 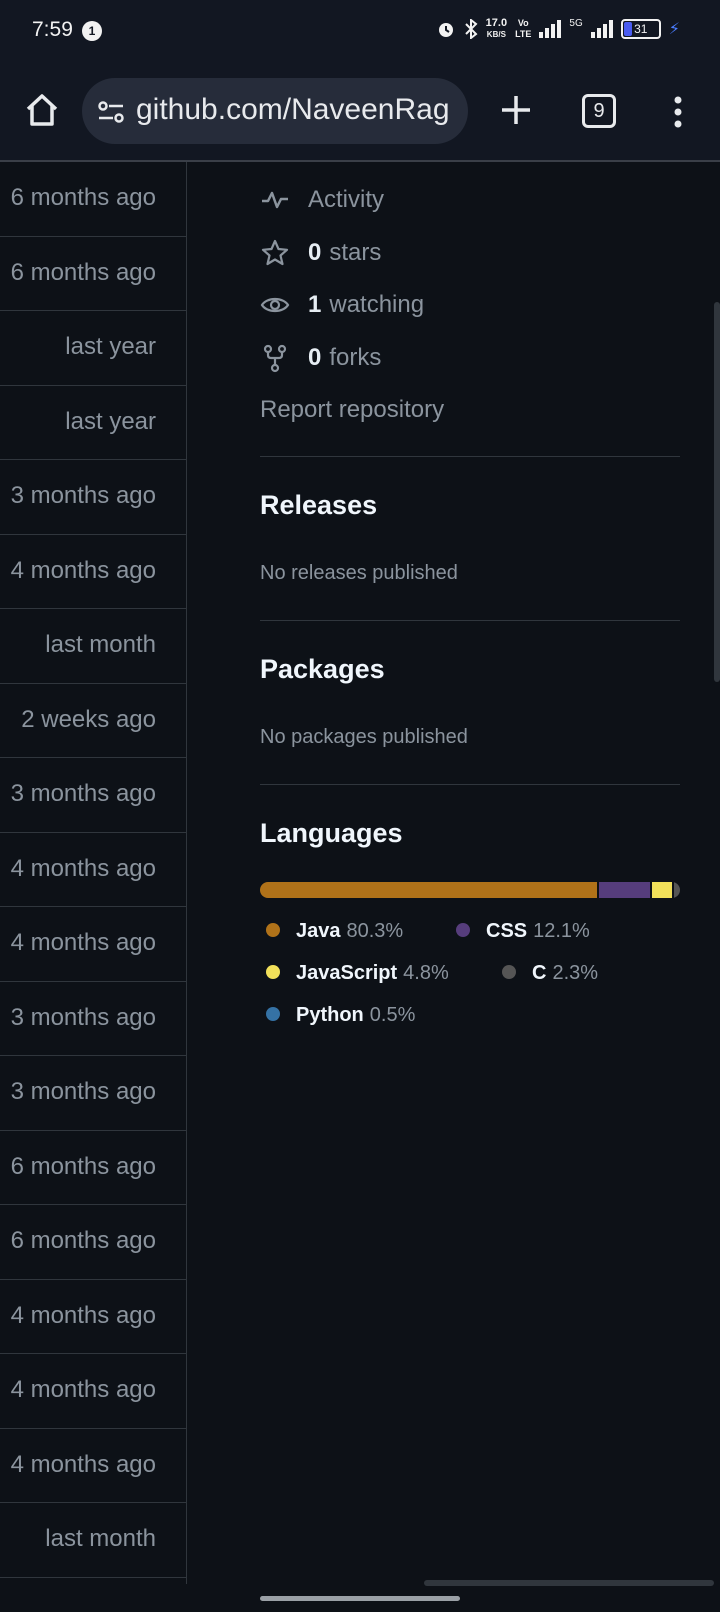 I want to click on activity-label: Activity, so click(x=346, y=200).